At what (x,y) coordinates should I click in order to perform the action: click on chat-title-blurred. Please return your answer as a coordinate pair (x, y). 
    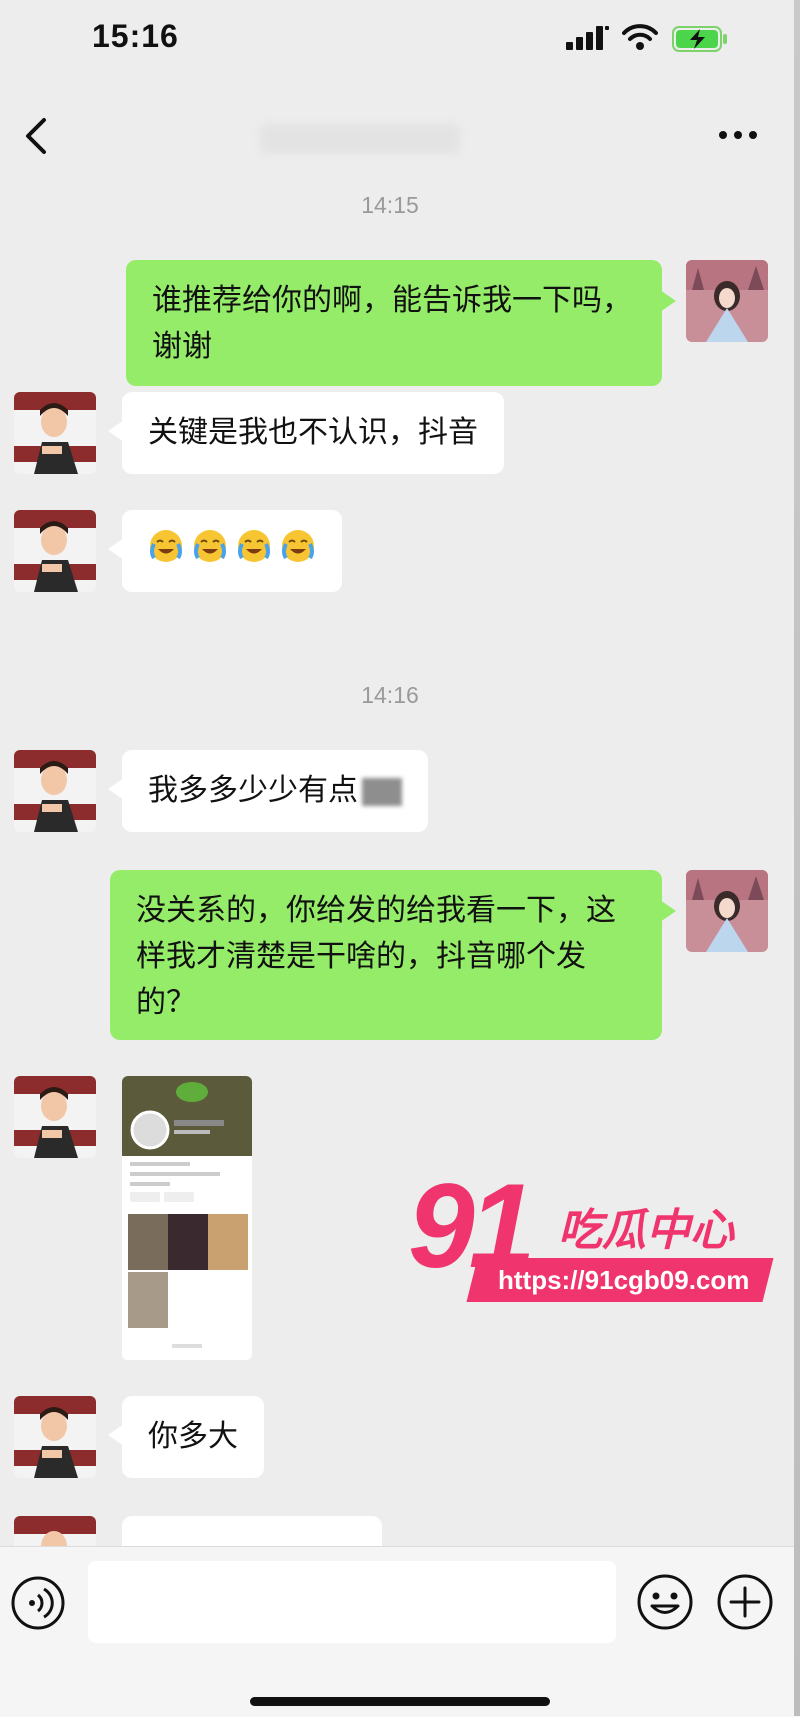
    Looking at the image, I should click on (360, 139).